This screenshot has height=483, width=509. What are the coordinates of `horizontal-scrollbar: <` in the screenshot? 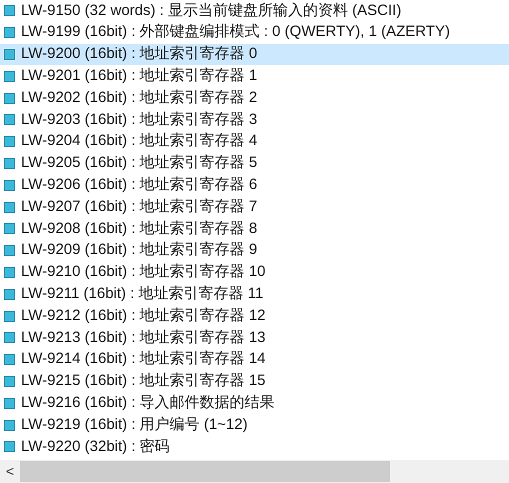 It's located at (254, 471).